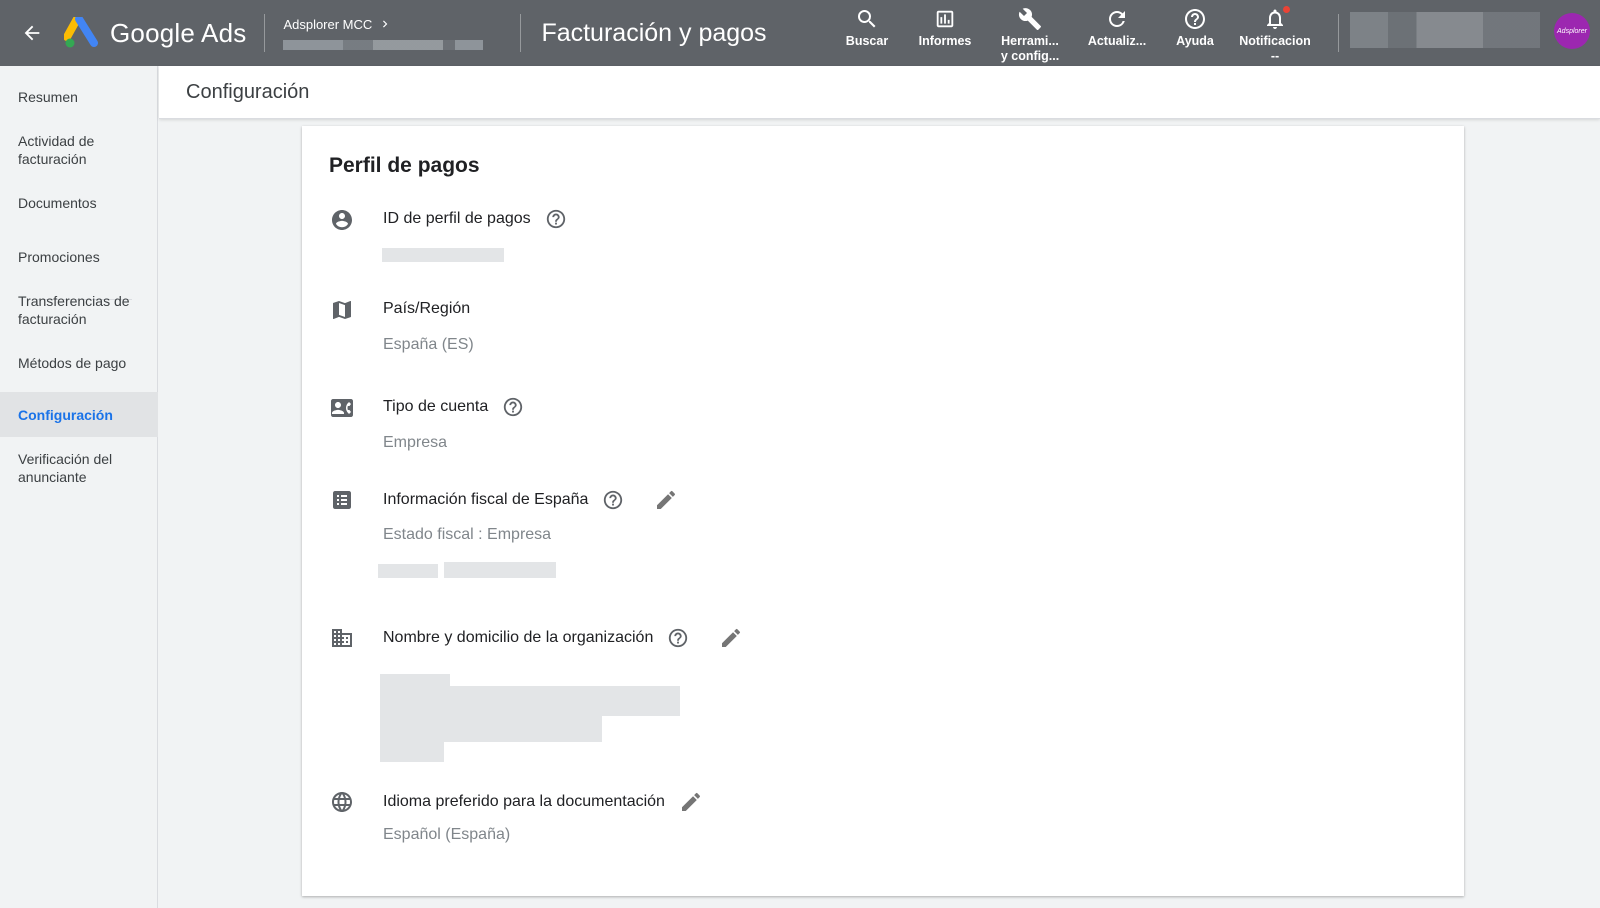  I want to click on country-region-label: País/Región, so click(427, 308).